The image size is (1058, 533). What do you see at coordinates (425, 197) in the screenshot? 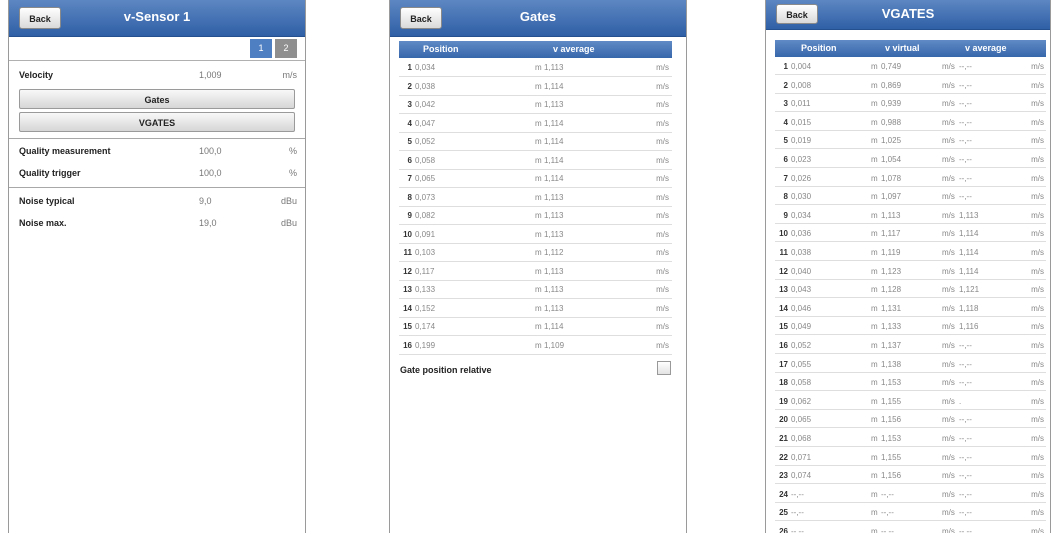
I see `position-value: 0,073` at bounding box center [425, 197].